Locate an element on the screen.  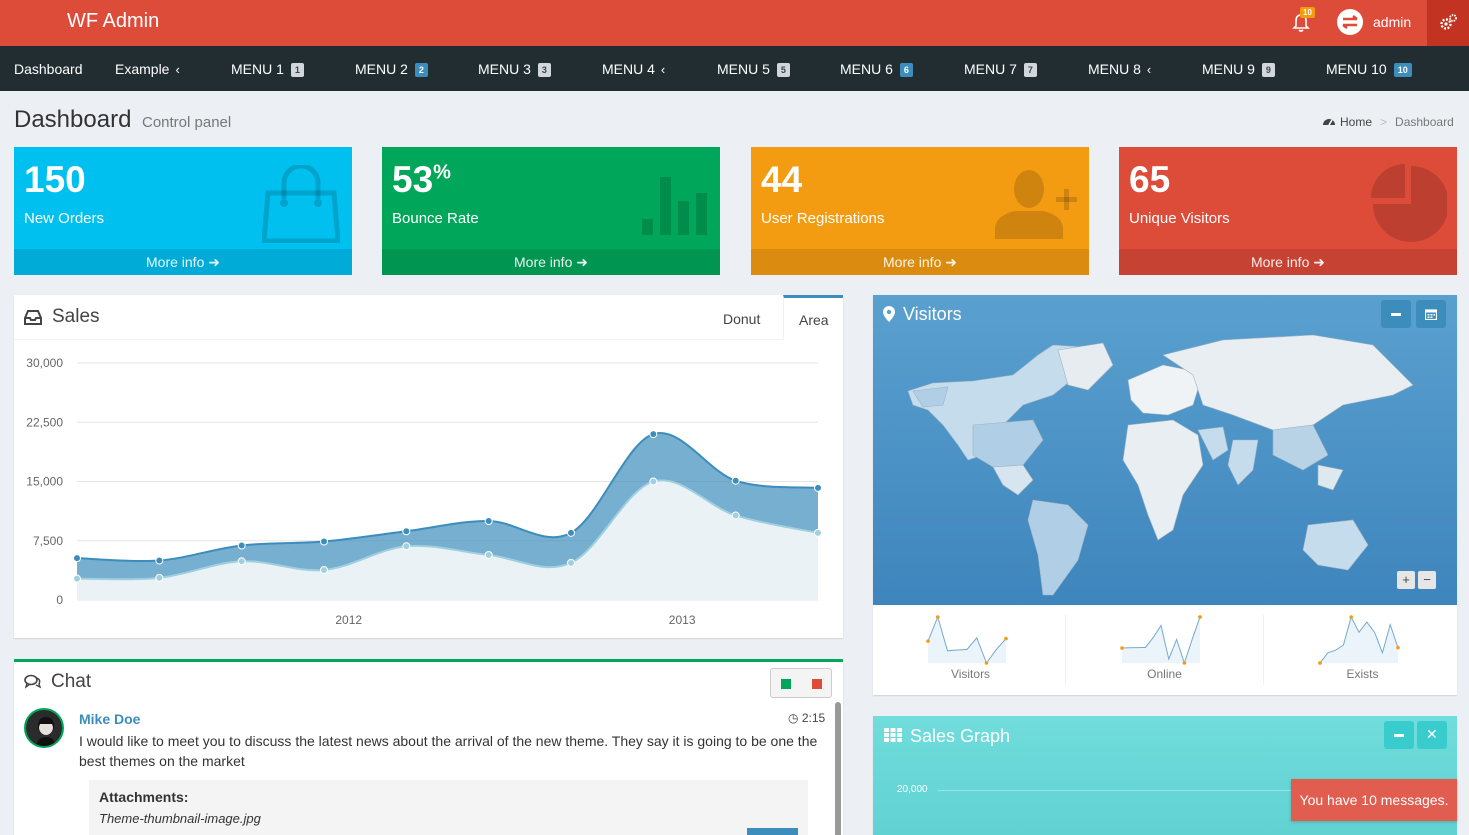
nav-item-example: Example ‹ is located at coordinates (147, 69).